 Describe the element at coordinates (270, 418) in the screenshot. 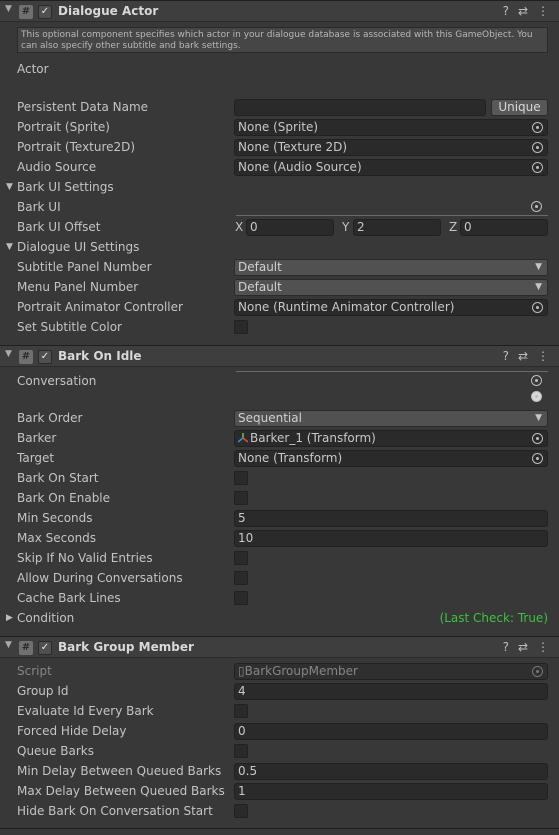

I see `bark-order-value: Sequential` at that location.